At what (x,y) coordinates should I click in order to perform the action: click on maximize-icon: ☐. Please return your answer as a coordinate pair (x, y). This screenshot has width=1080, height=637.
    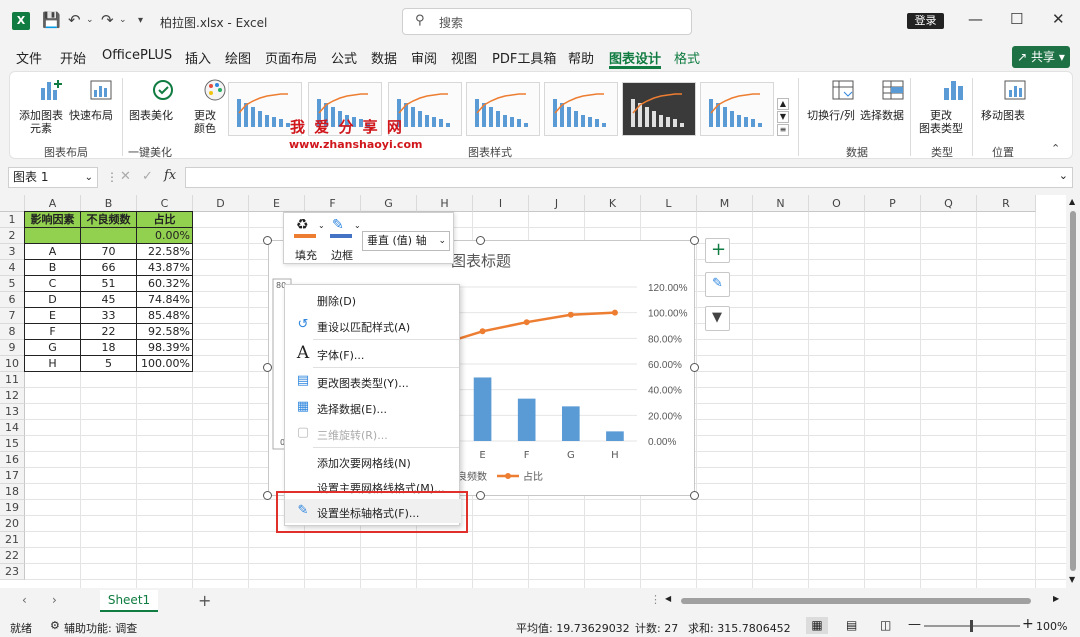
    Looking at the image, I should click on (1016, 19).